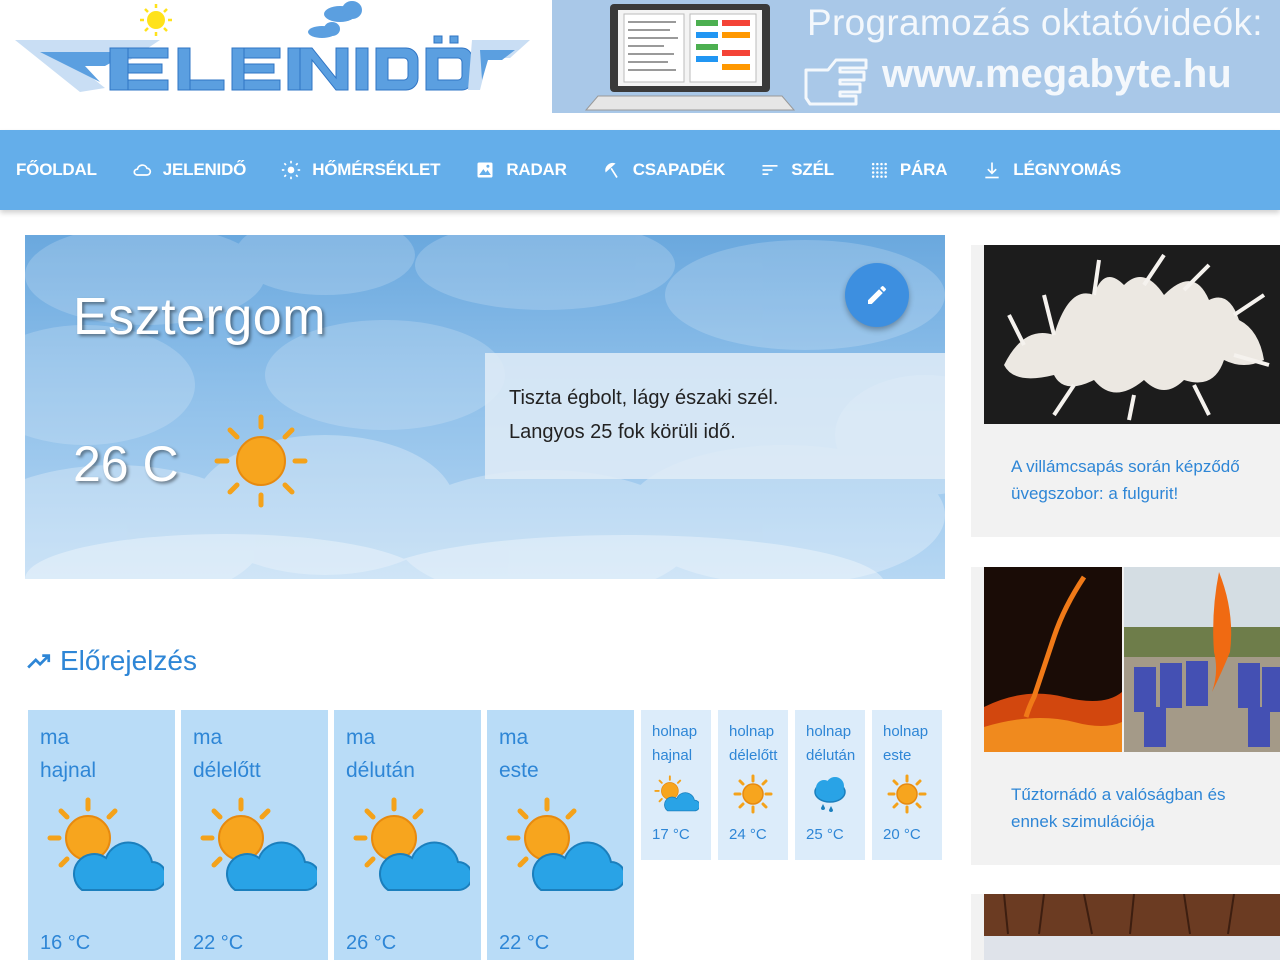  Describe the element at coordinates (142, 170) in the screenshot. I see `cloud-icon` at that location.